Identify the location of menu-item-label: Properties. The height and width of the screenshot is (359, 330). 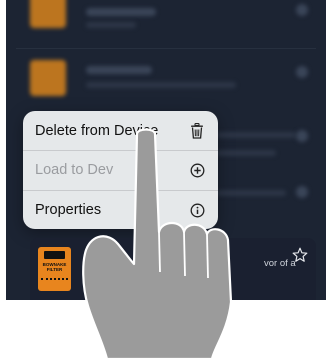
(68, 210).